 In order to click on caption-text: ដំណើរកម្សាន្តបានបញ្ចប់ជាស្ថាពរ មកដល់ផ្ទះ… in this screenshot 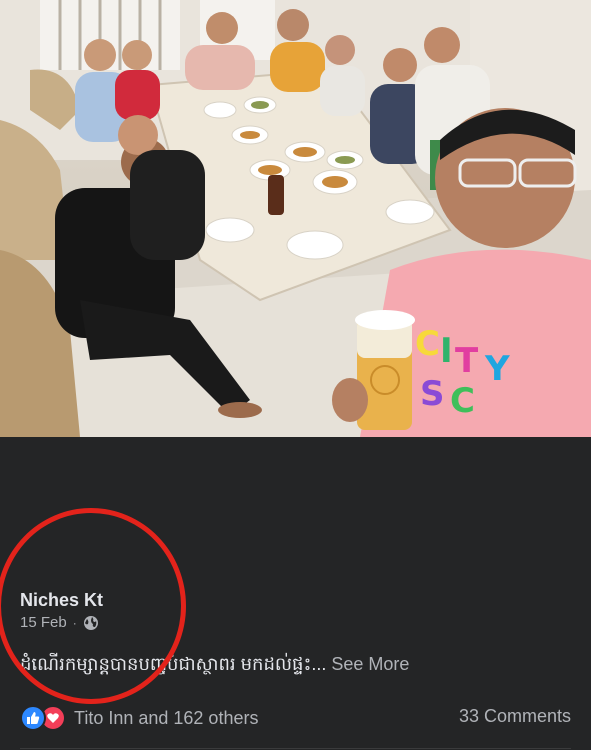, I will do `click(176, 664)`.